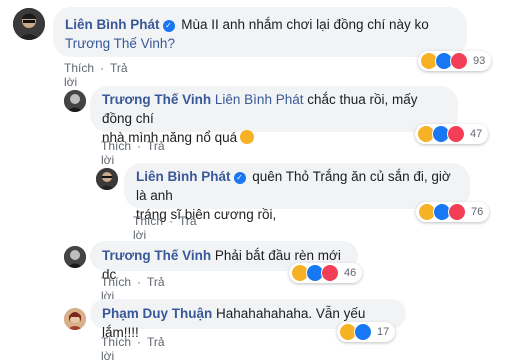 The image size is (516, 363). Describe the element at coordinates (479, 61) in the screenshot. I see `reaction-count: 93` at that location.